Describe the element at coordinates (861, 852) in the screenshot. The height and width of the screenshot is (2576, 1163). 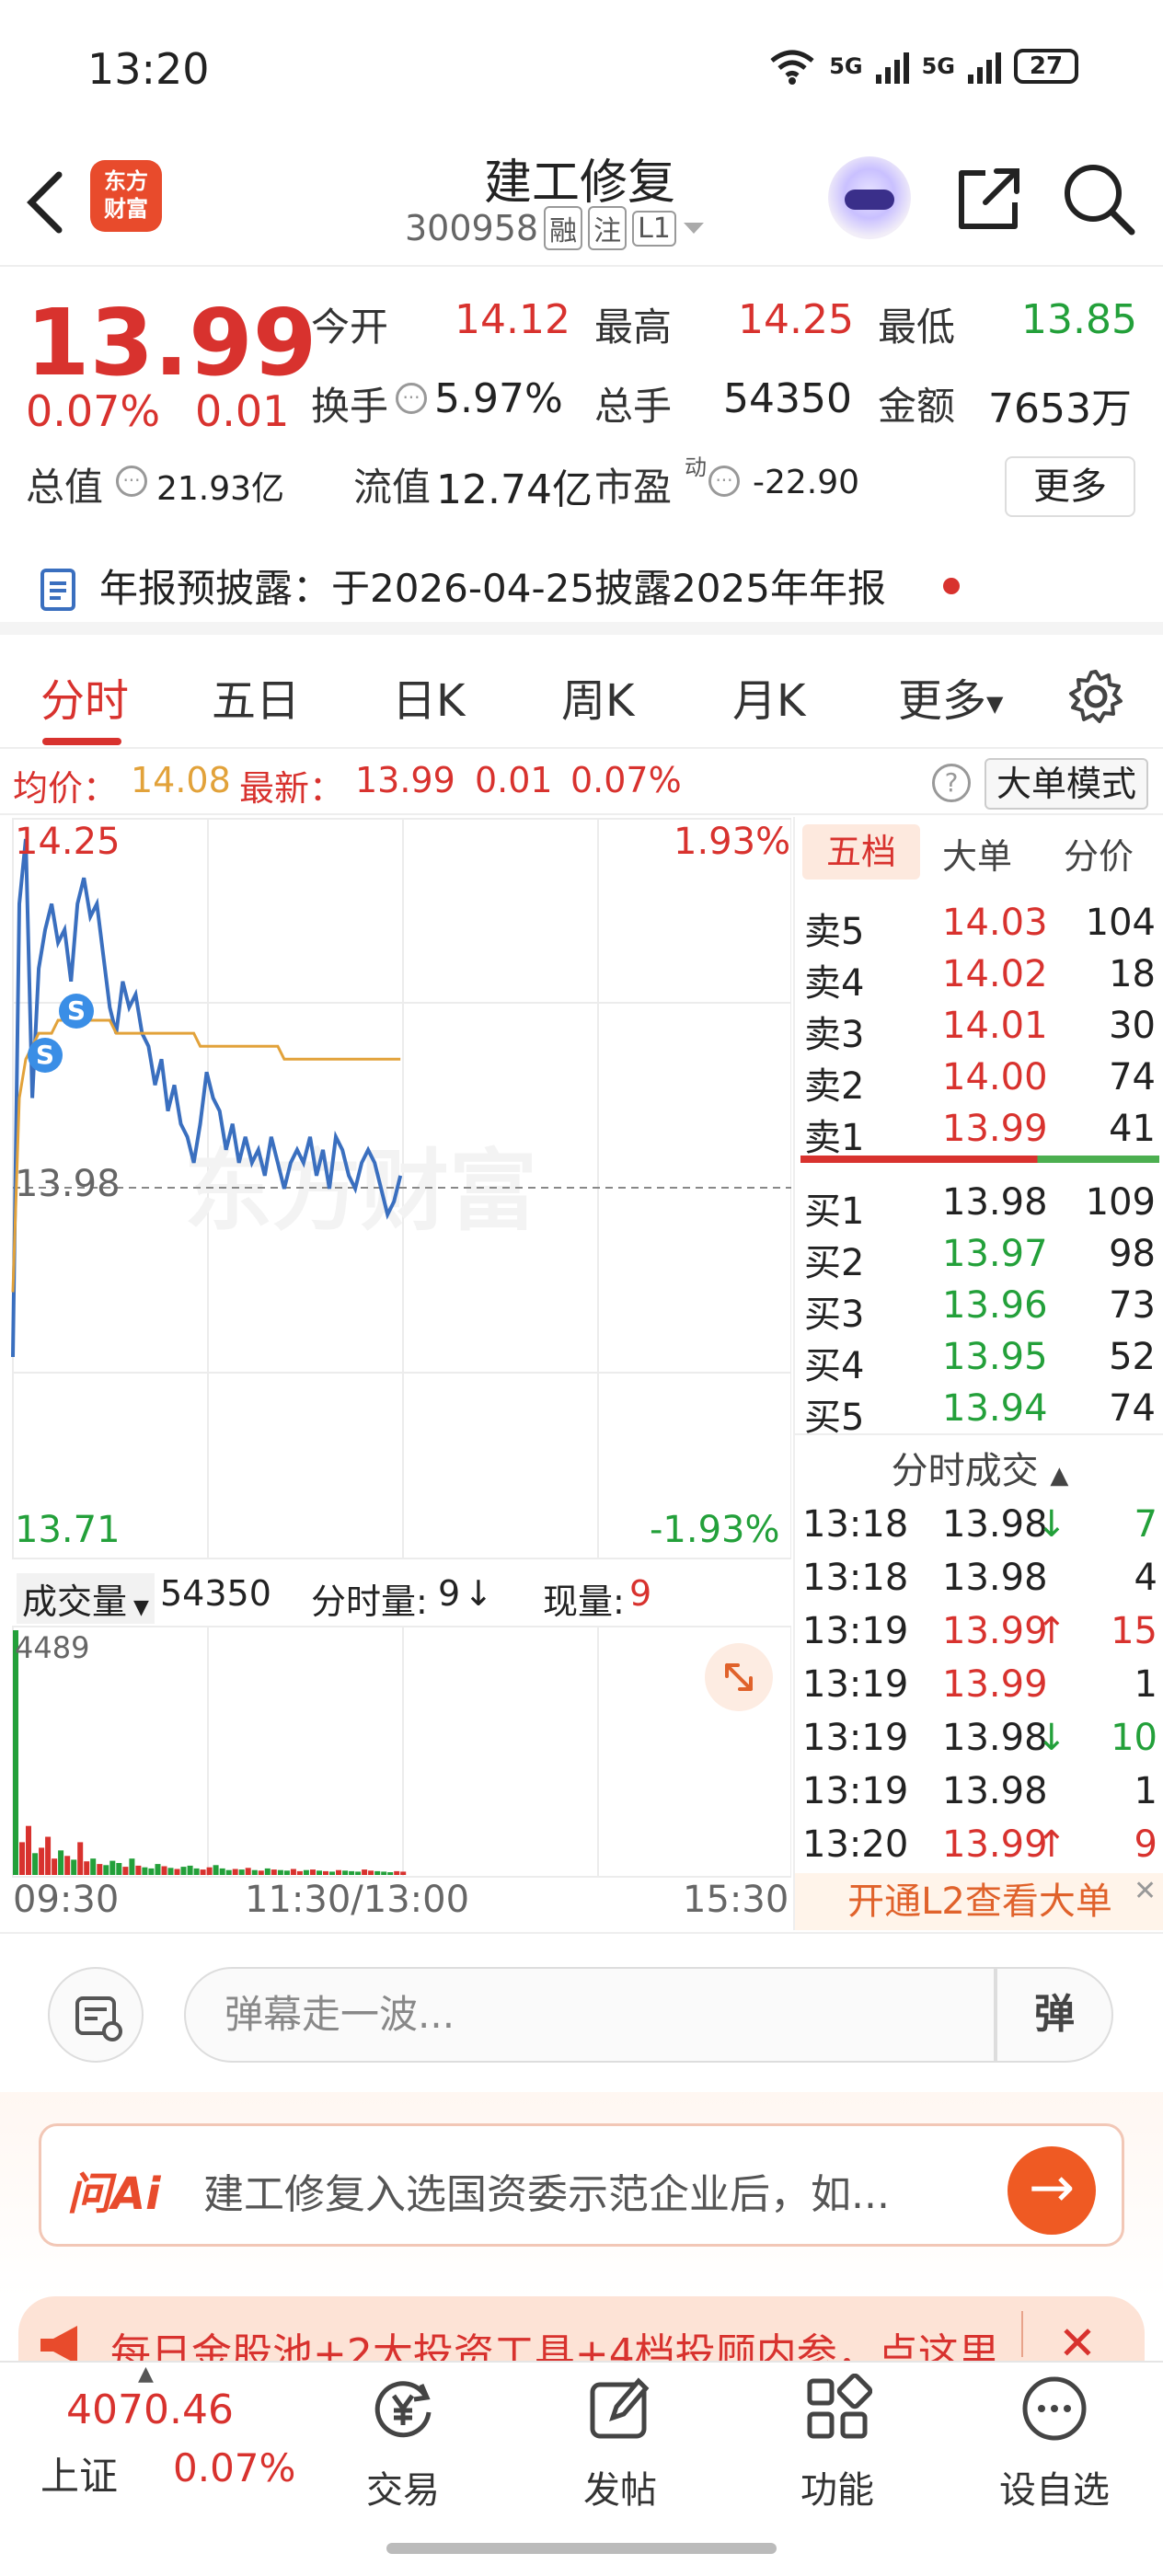
I see `tab-five-level: 五档` at that location.